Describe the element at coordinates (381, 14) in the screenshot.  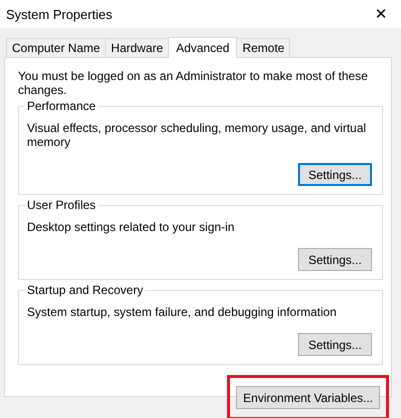
I see `close-button: ✕` at that location.